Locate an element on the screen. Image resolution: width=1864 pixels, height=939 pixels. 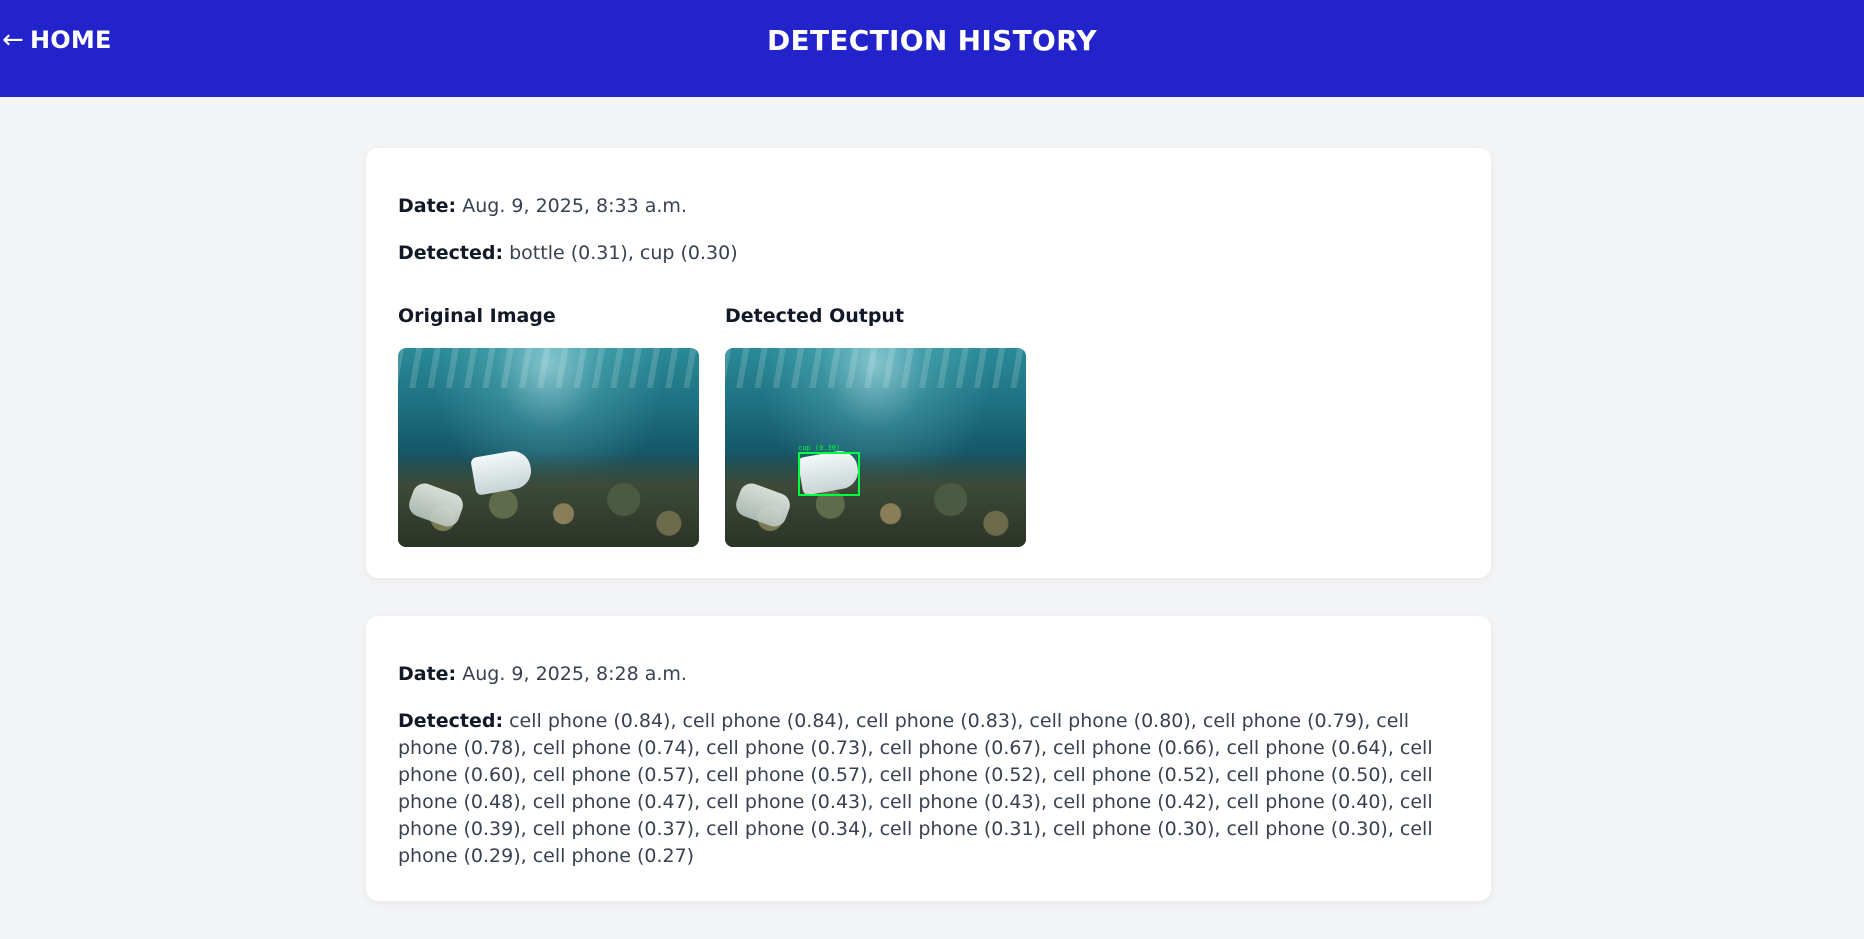
top-navbar: ← HOME DETECTION HISTORY is located at coordinates (932, 48).